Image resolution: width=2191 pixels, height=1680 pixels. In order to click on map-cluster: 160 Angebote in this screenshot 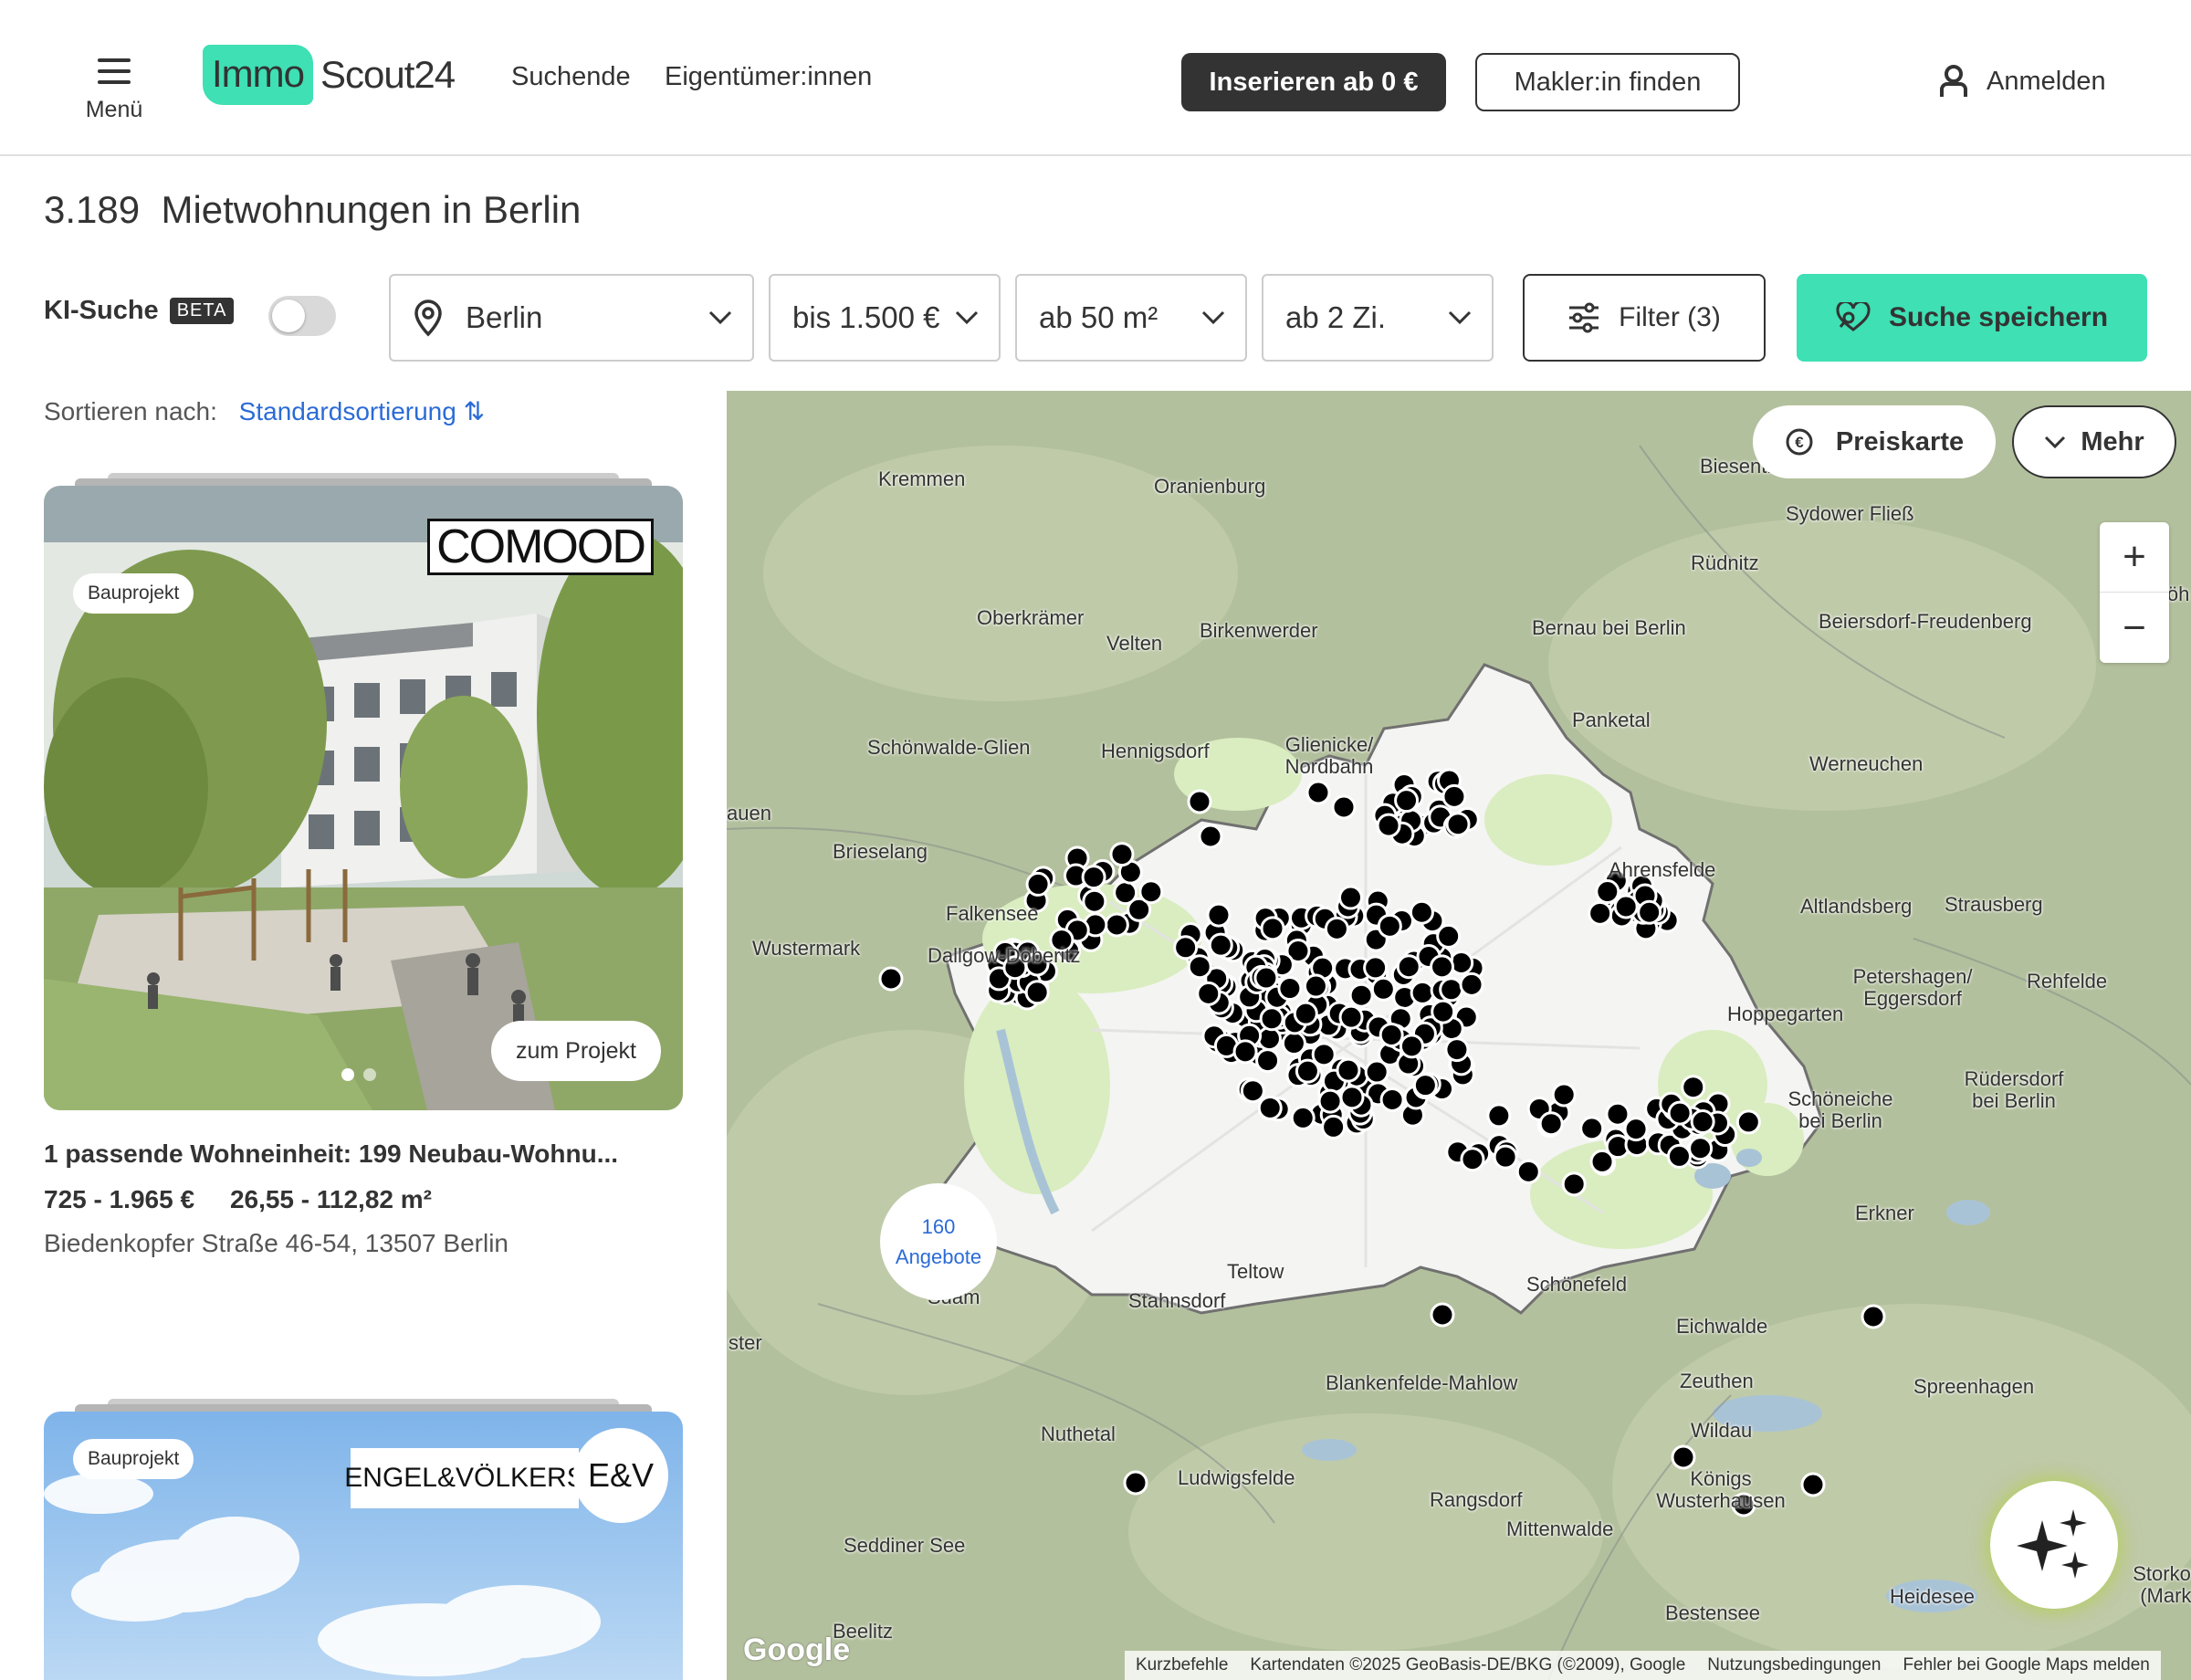, I will do `click(938, 1241)`.